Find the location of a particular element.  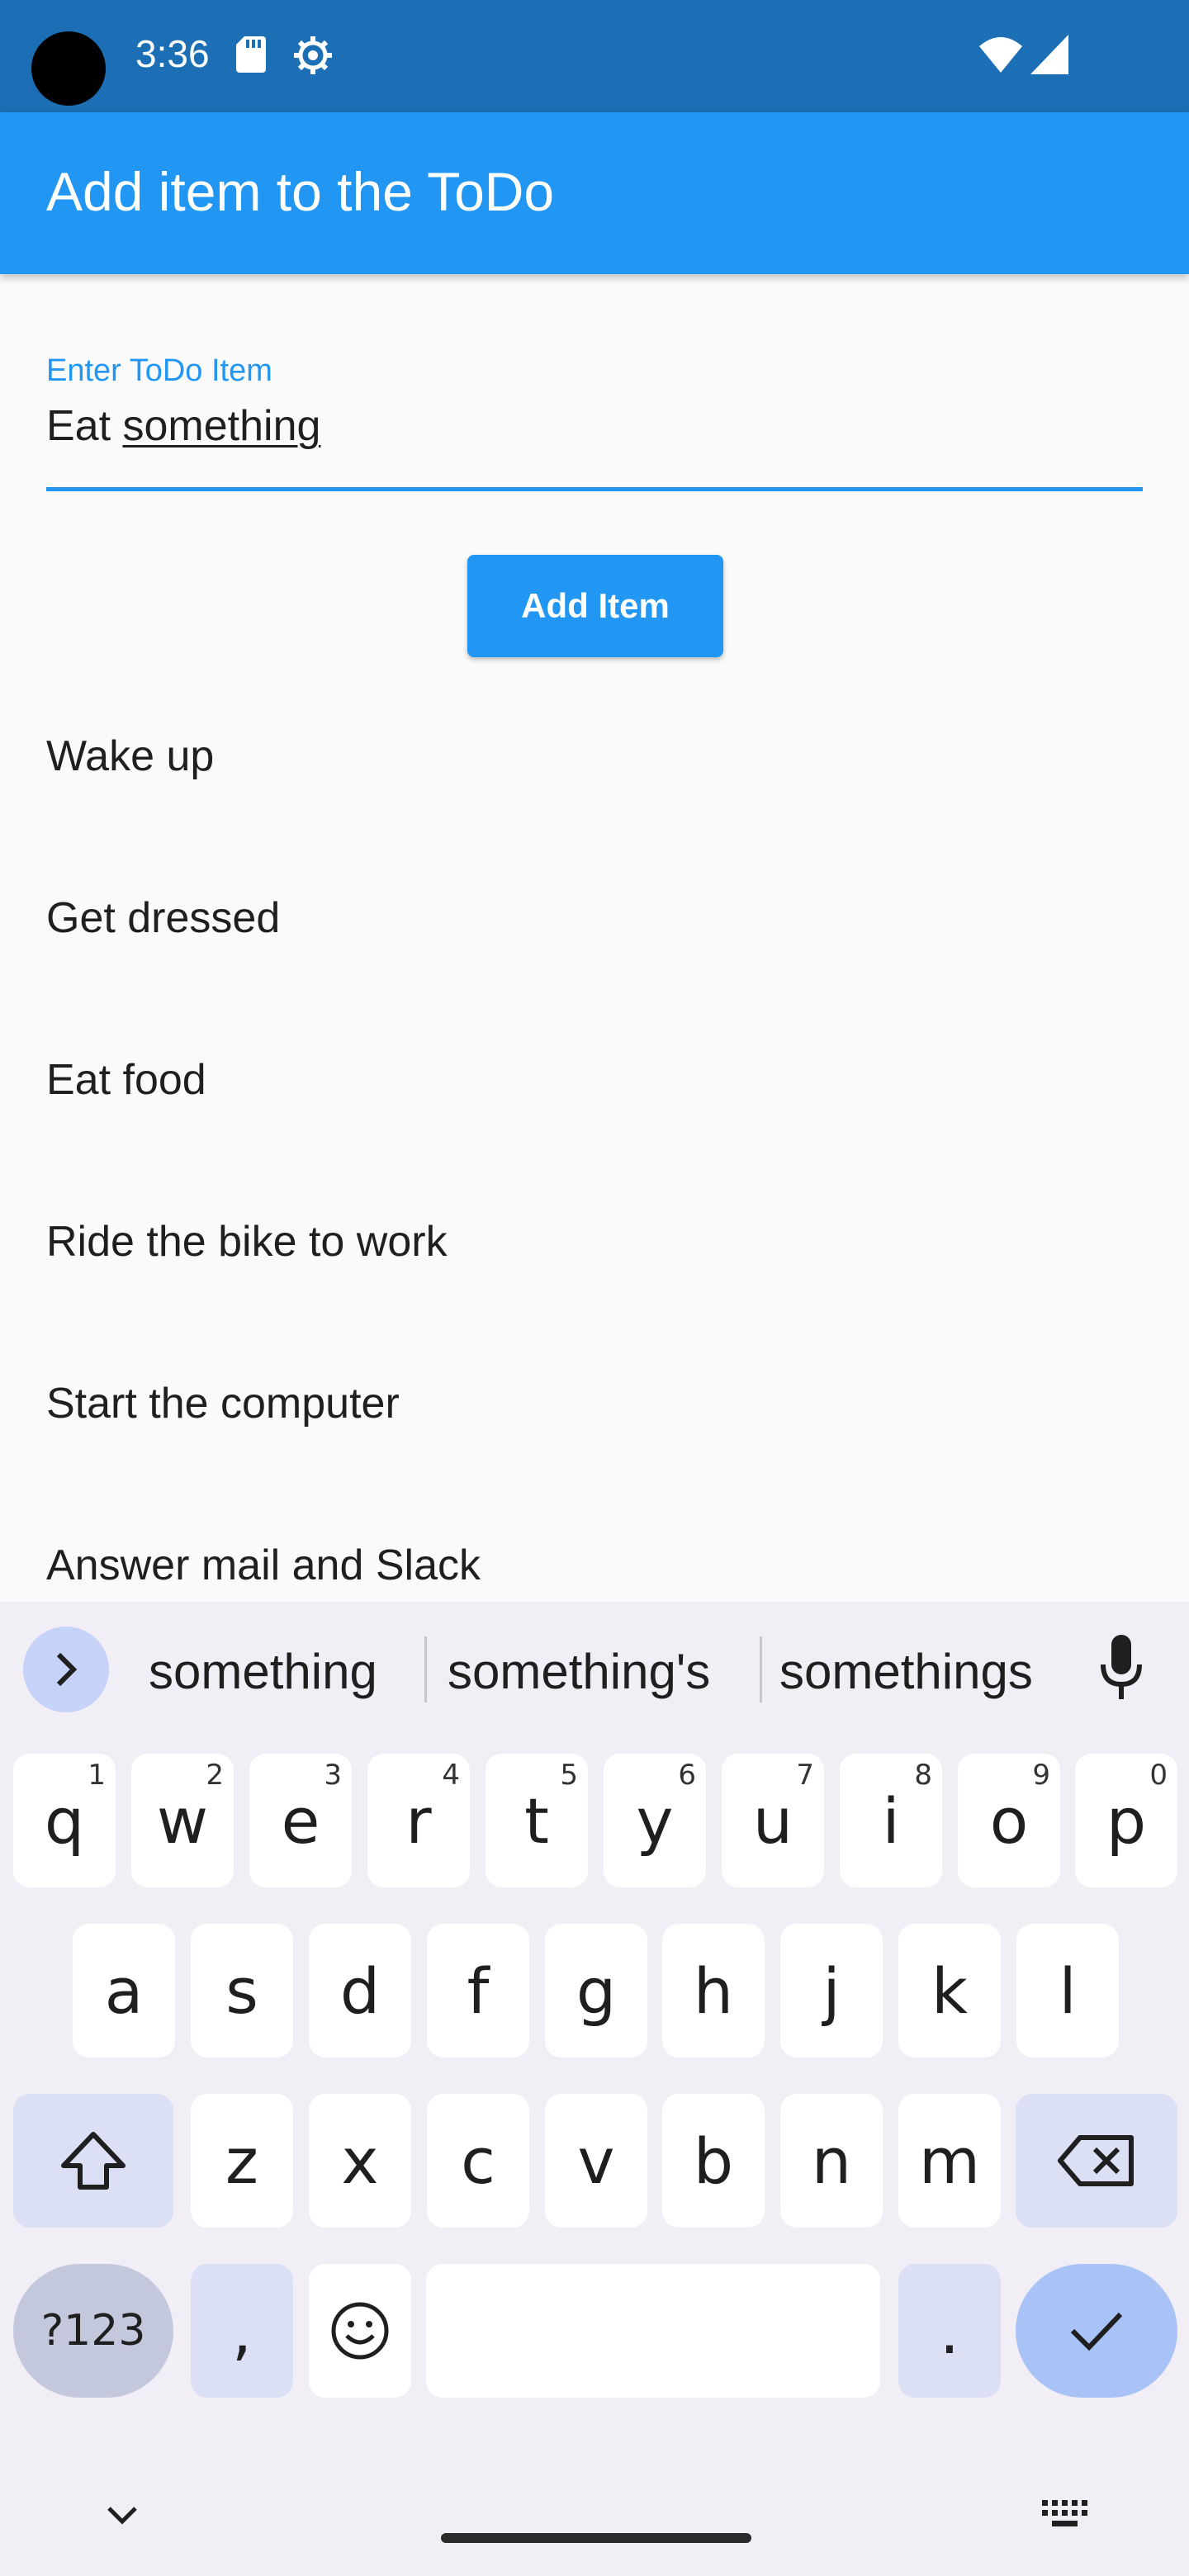

key-hint: 8 is located at coordinates (923, 1775).